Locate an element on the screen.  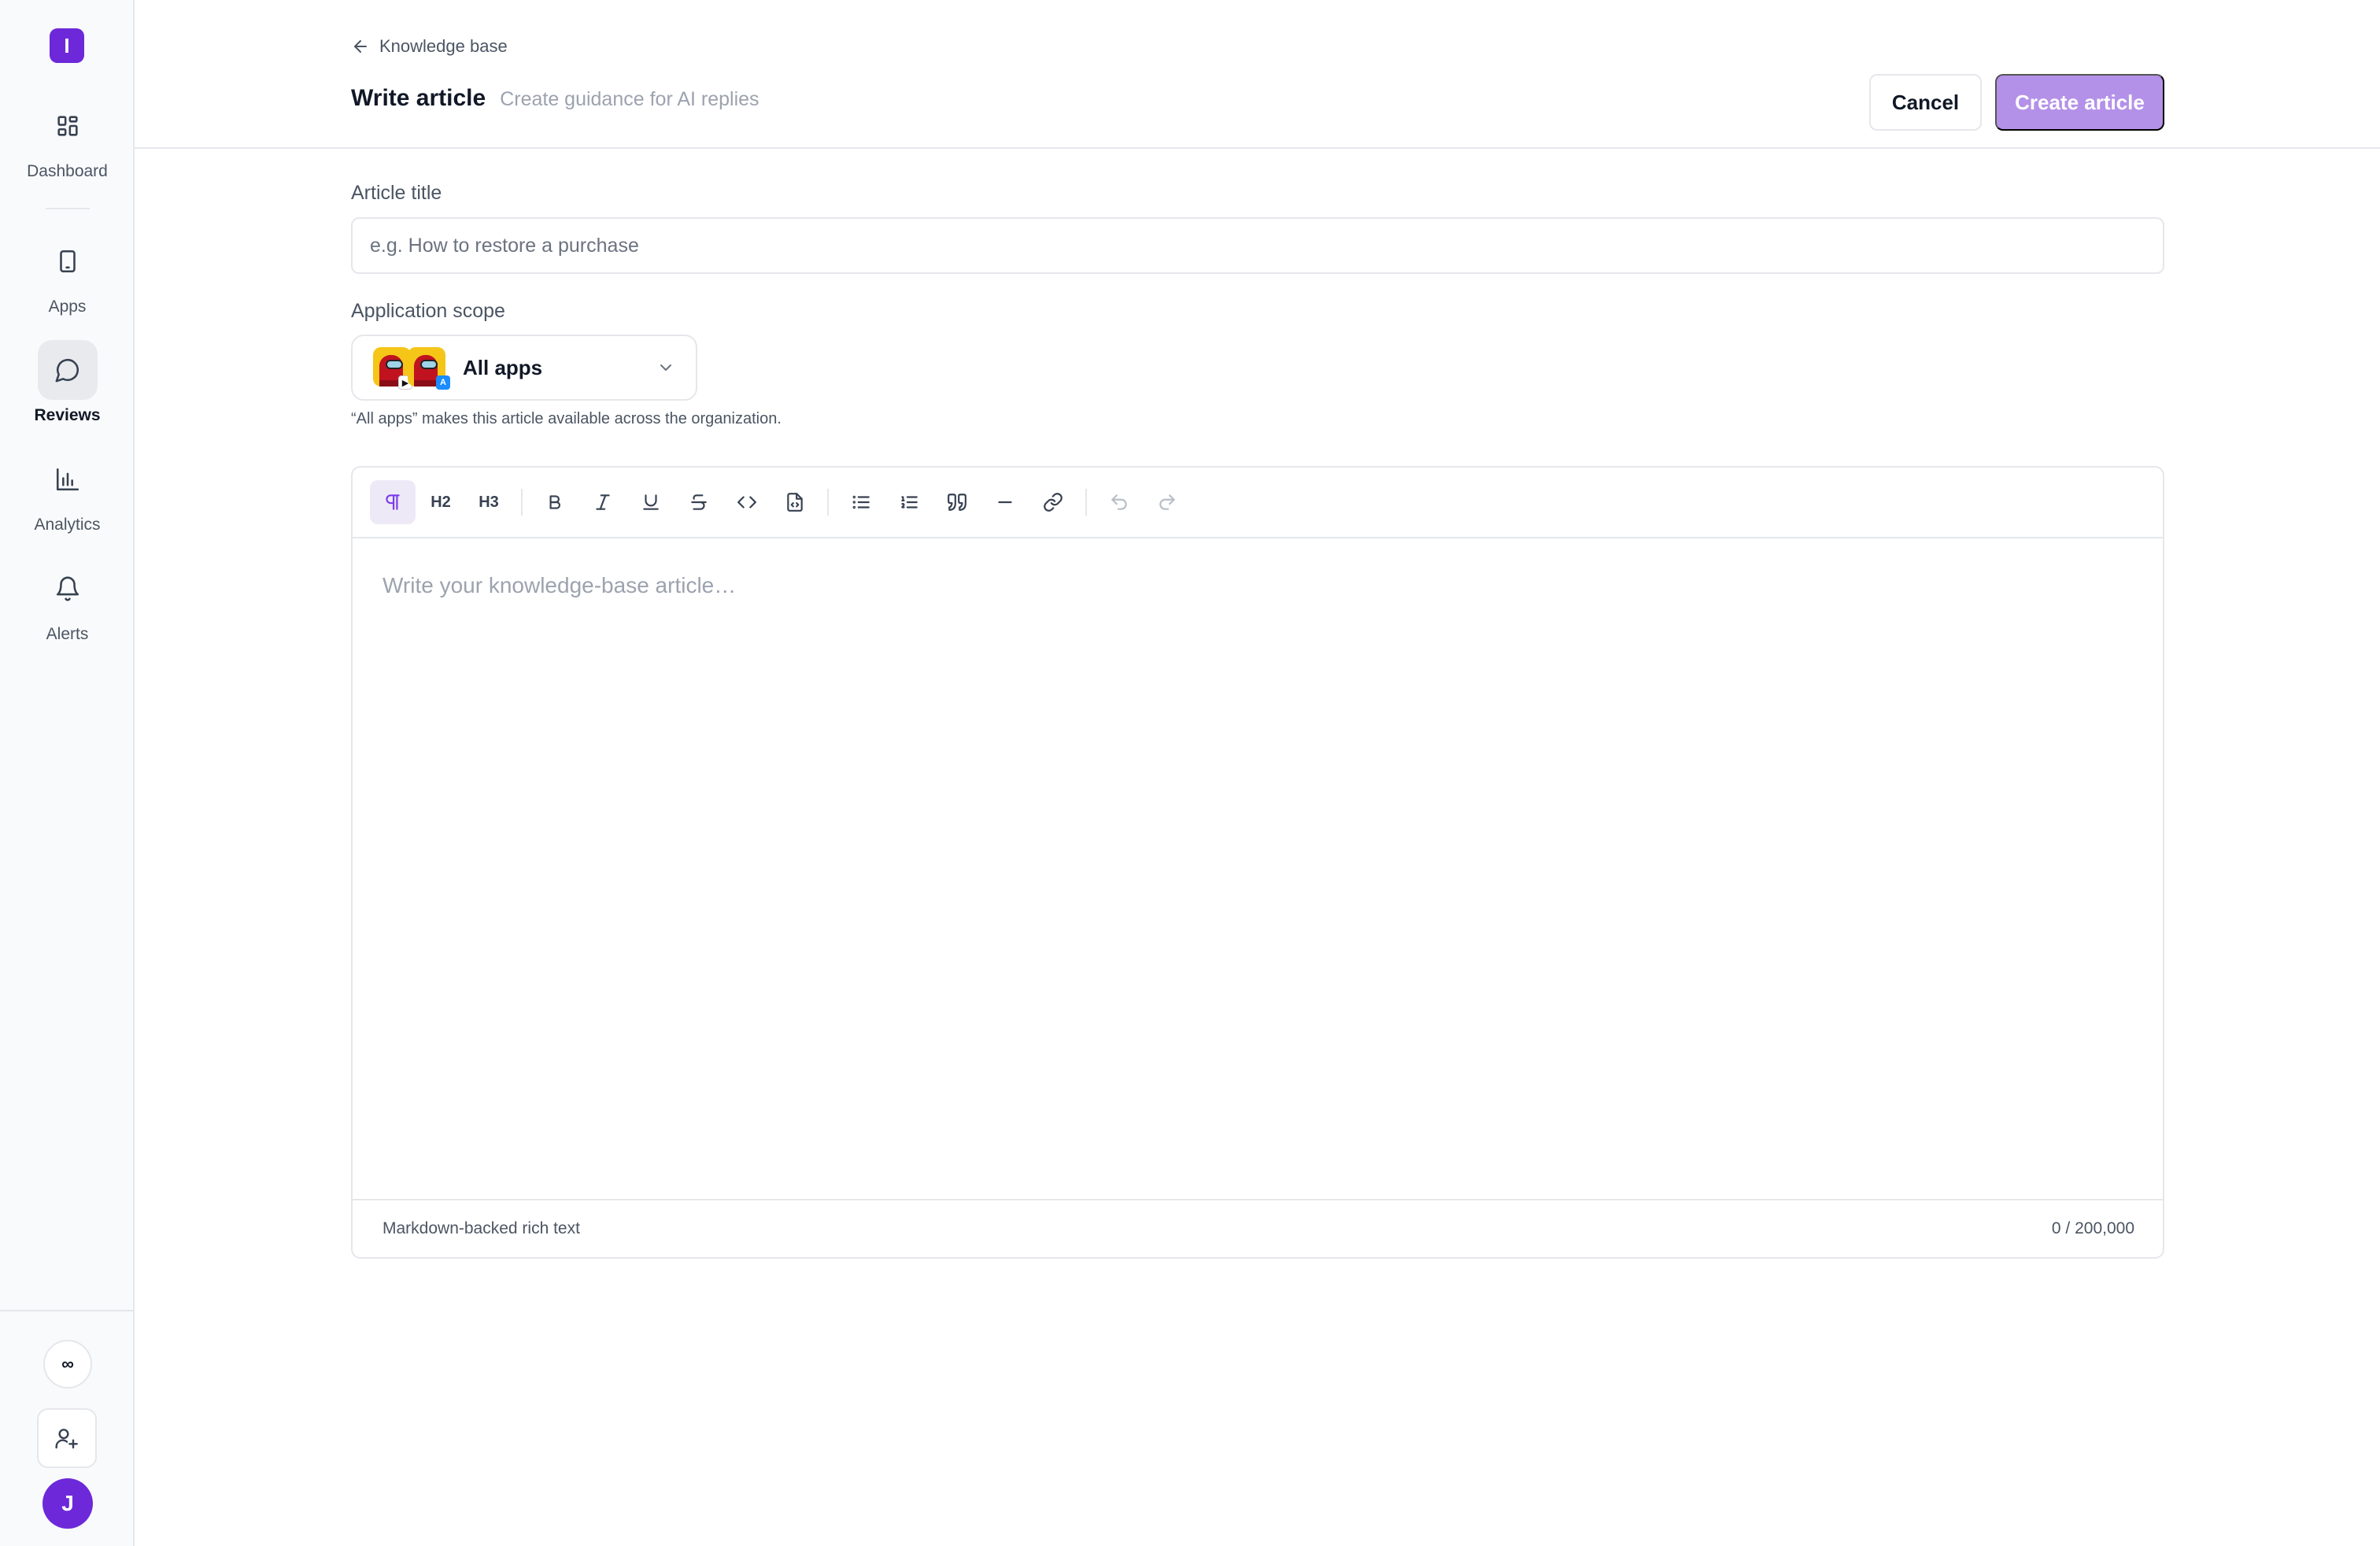
application-scope-label: Application scope is located at coordinates (428, 311).